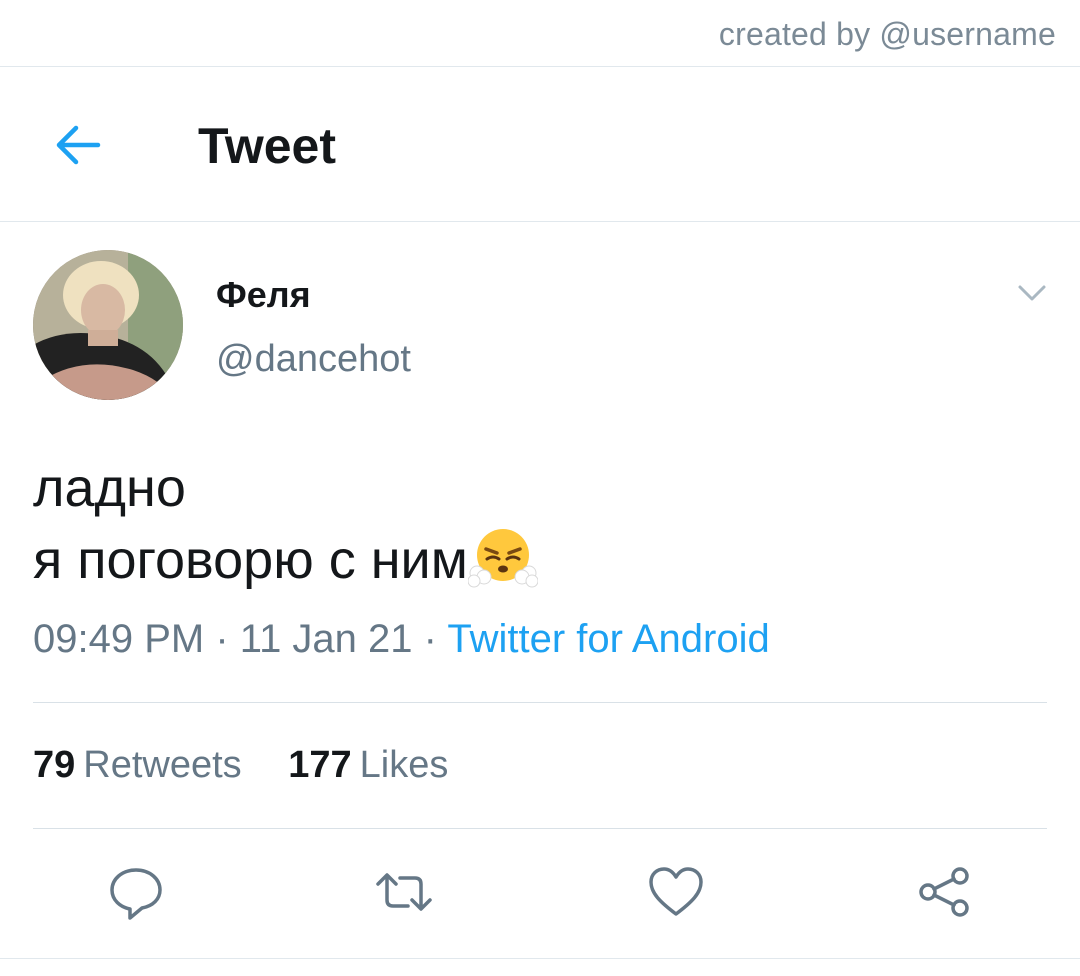  What do you see at coordinates (313, 359) in the screenshot?
I see `author-handle: @dancehot` at bounding box center [313, 359].